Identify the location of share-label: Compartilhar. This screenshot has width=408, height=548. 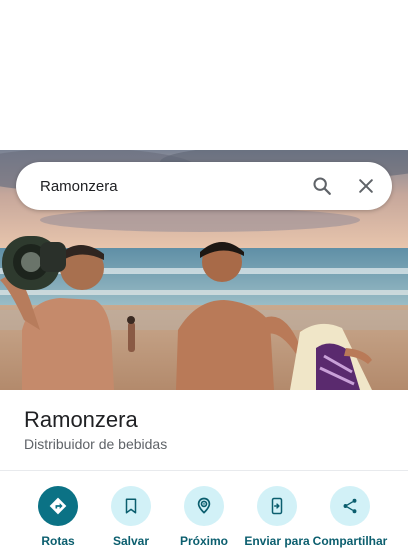
(350, 541).